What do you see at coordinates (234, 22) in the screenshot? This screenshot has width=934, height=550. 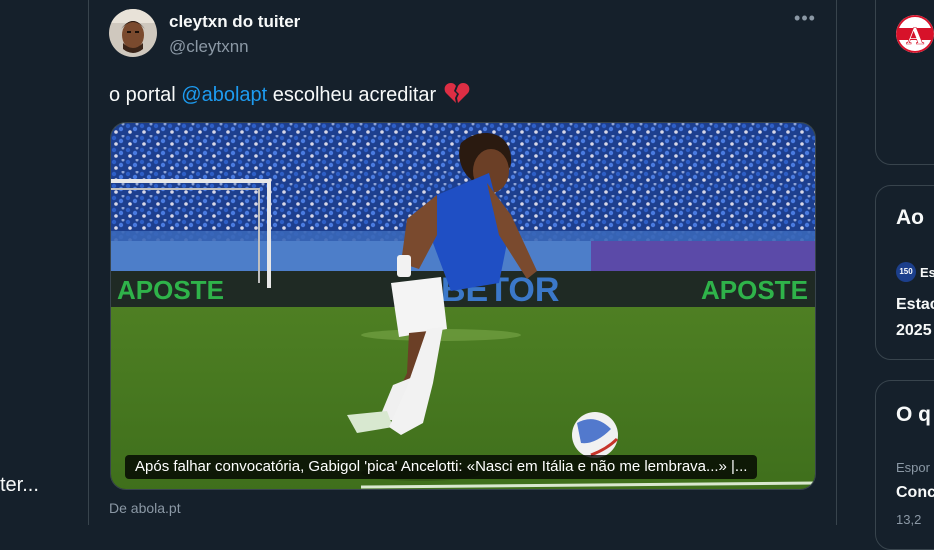 I see `display-name: cleytxn do tuiter` at bounding box center [234, 22].